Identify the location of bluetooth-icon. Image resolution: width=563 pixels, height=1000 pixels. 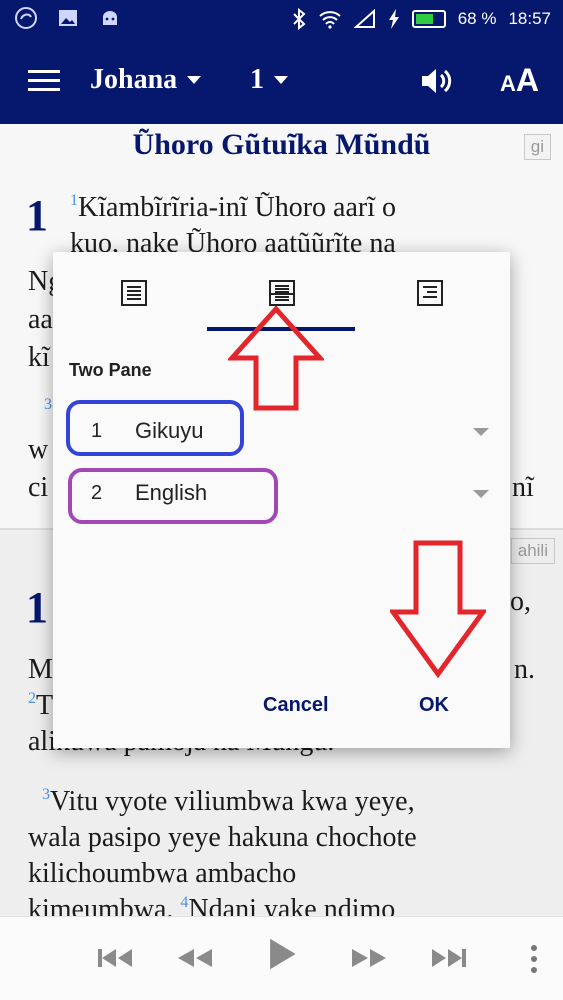
(299, 19).